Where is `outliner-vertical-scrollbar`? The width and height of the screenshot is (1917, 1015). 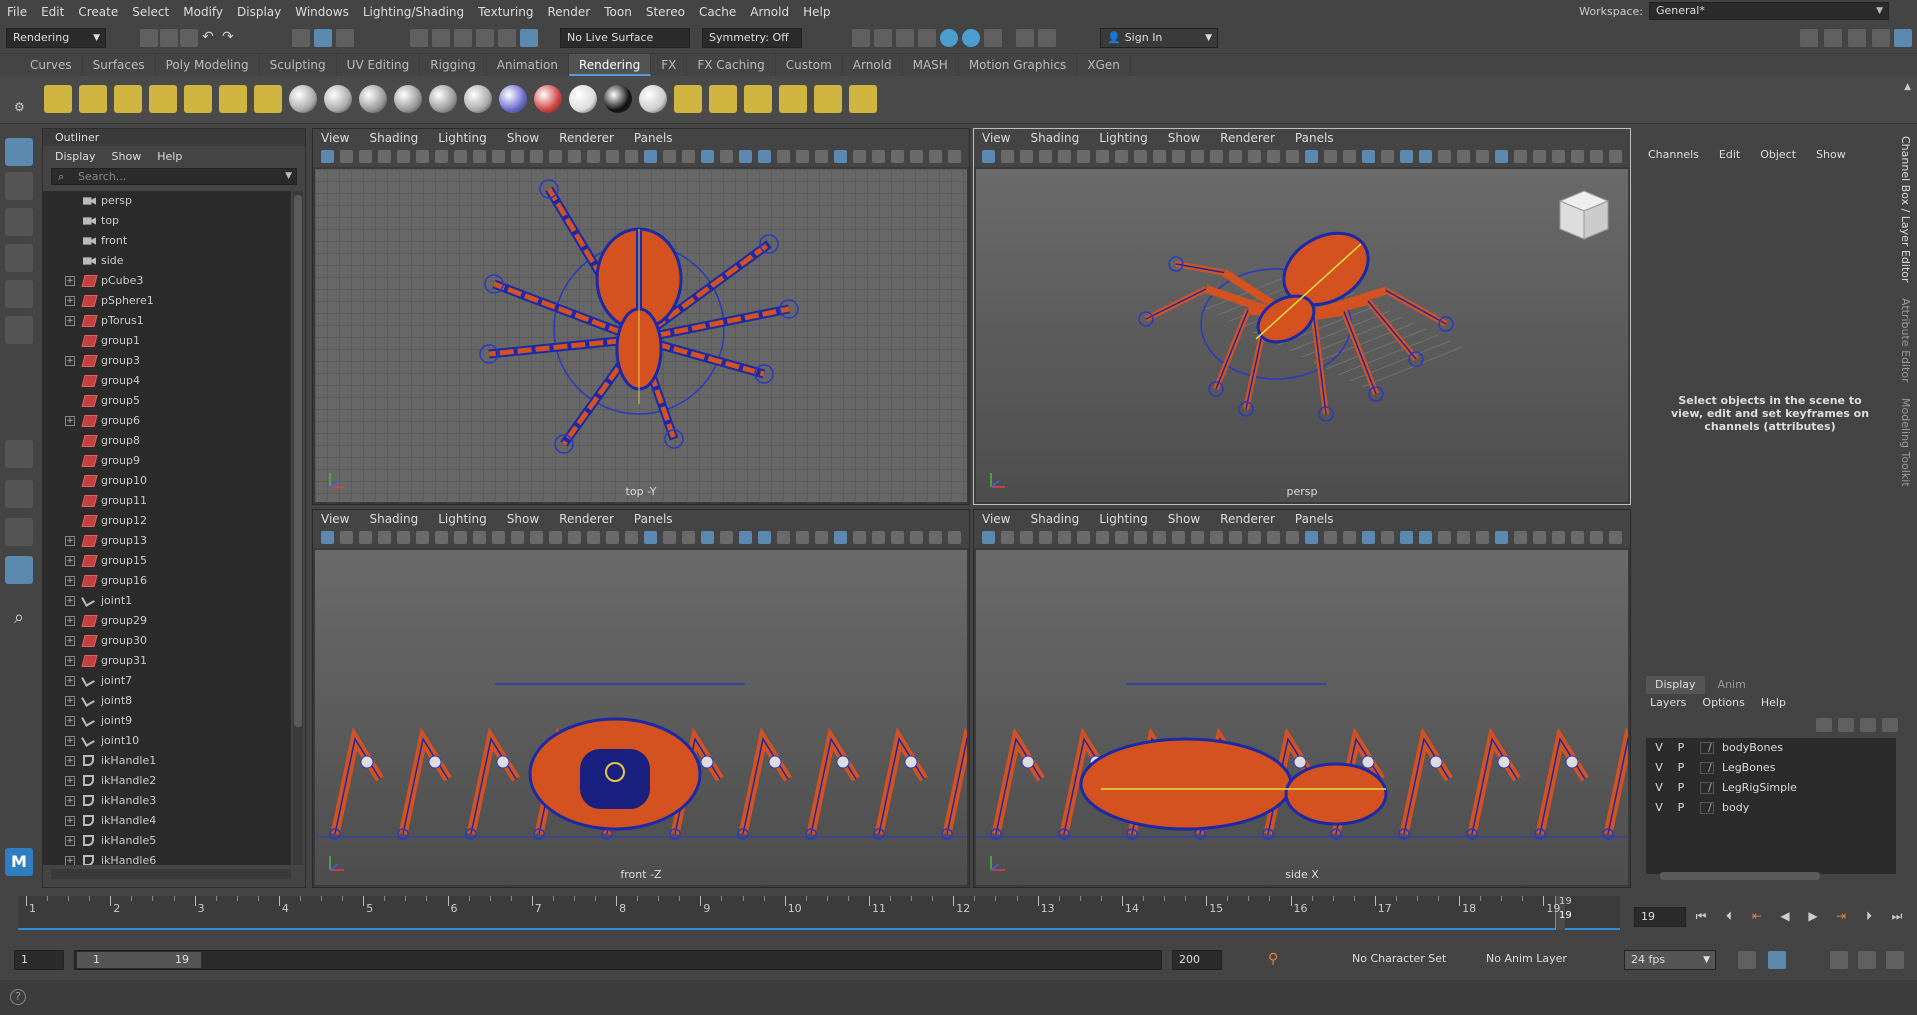 outliner-vertical-scrollbar is located at coordinates (298, 528).